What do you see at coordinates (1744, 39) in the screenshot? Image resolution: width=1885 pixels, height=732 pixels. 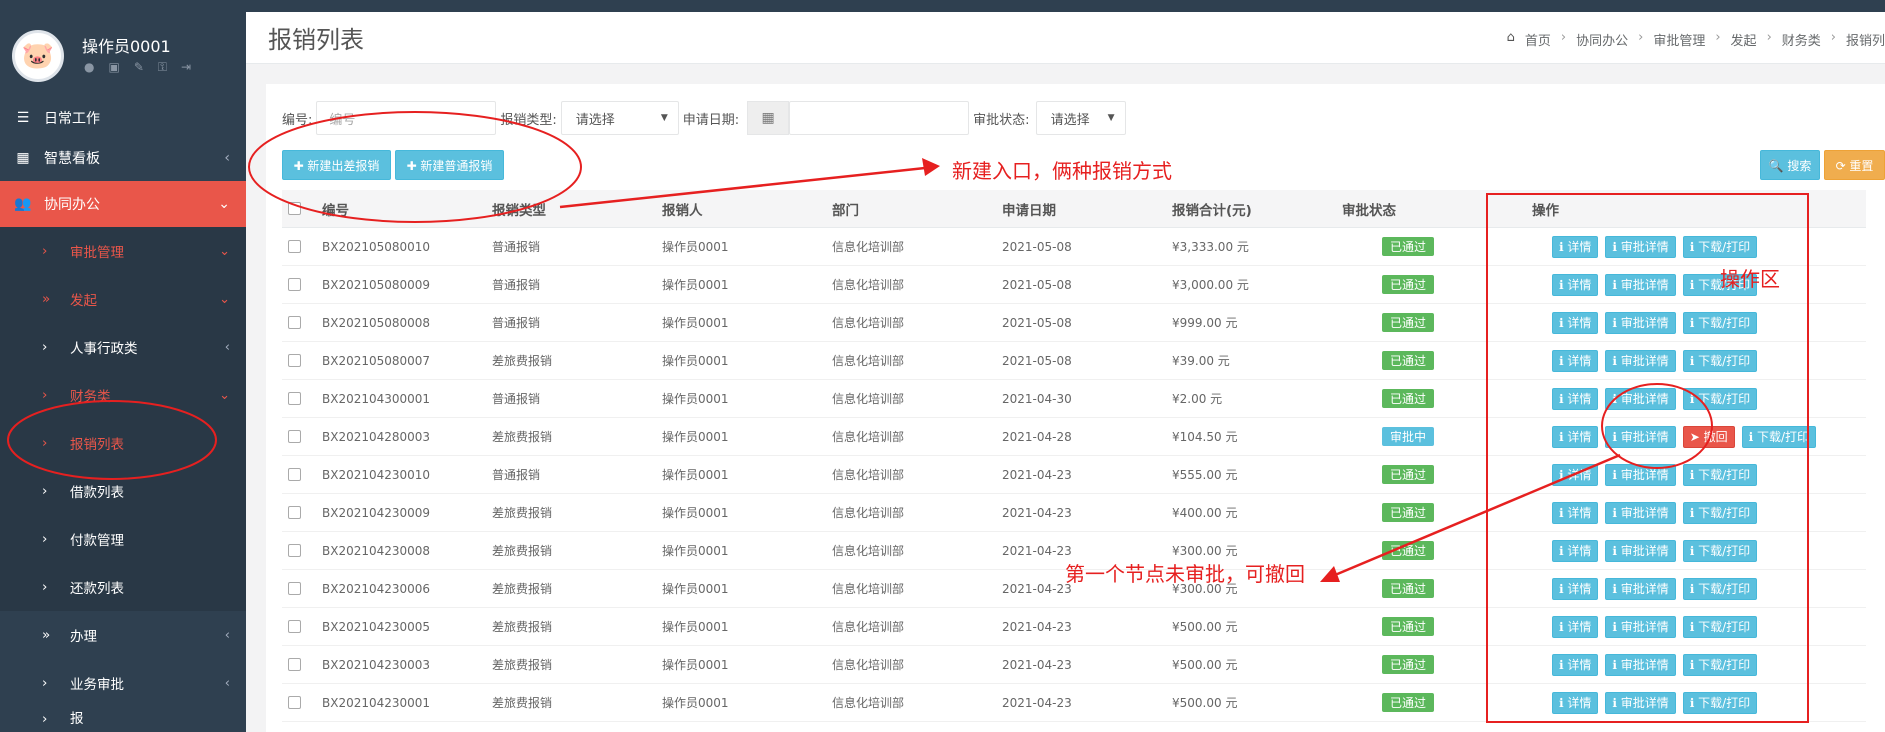 I see `breadcrumb-item: 发起` at bounding box center [1744, 39].